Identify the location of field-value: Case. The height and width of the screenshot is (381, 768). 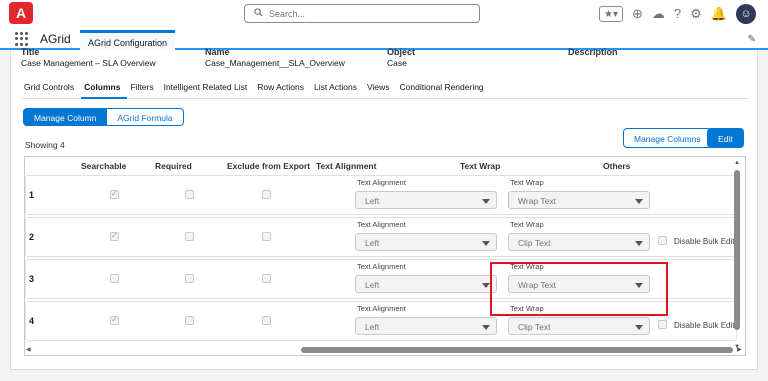
(397, 63).